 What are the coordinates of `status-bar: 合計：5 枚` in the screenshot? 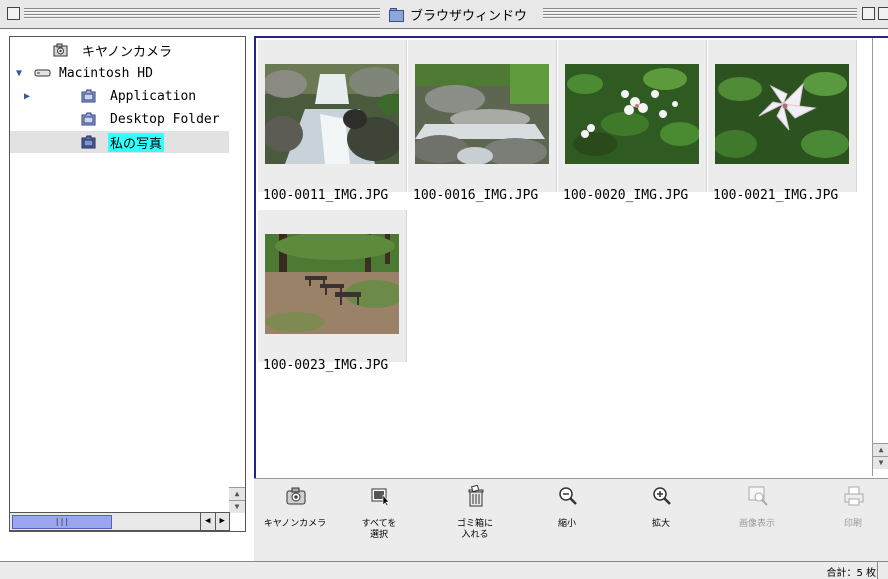 It's located at (444, 570).